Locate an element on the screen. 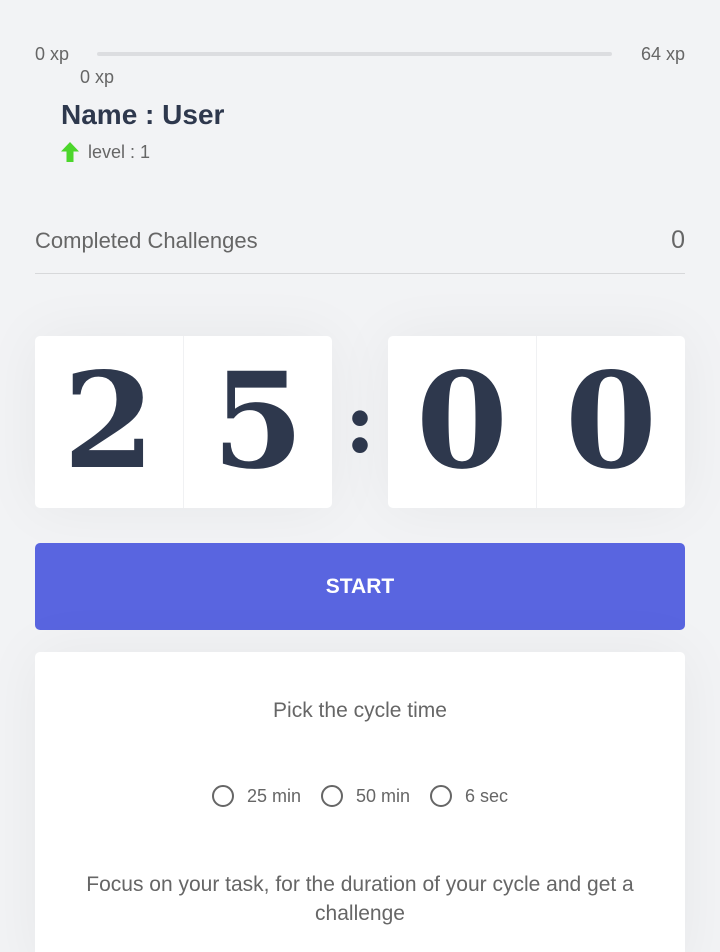  level-up-arrow-icon is located at coordinates (70, 152).